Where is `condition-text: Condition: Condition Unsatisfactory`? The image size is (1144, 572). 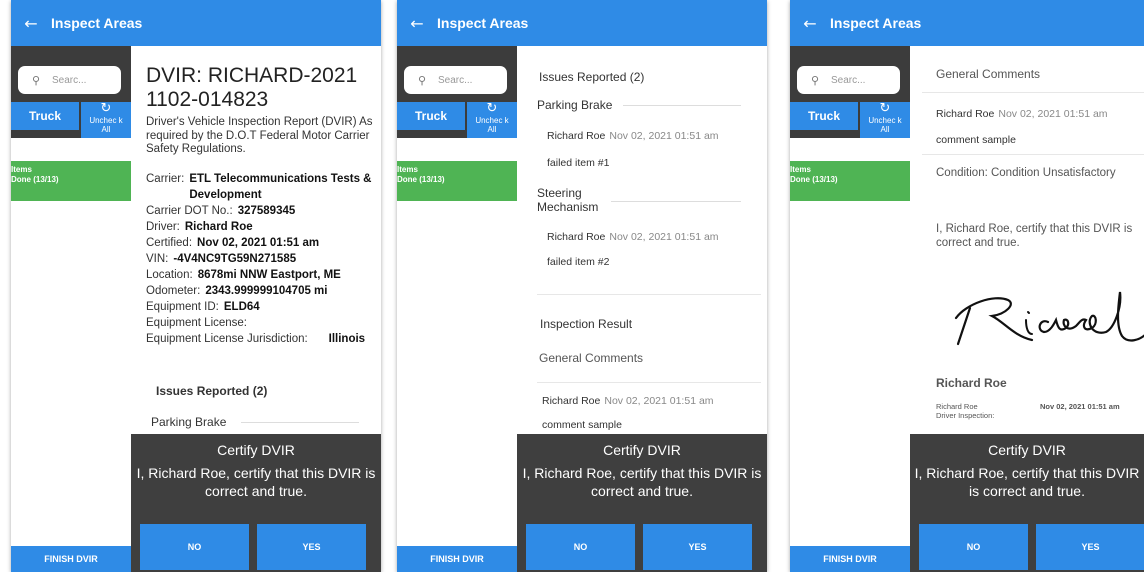 condition-text: Condition: Condition Unsatisfactory is located at coordinates (1026, 173).